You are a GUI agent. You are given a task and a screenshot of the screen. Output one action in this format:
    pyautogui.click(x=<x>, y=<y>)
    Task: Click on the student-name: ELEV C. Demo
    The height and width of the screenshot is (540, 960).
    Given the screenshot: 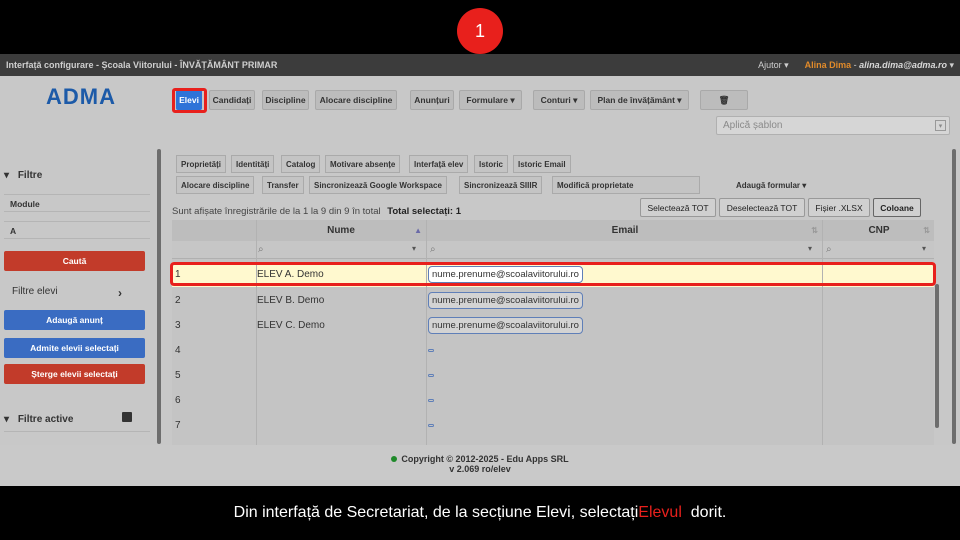 What is the action you would take?
    pyautogui.click(x=291, y=325)
    